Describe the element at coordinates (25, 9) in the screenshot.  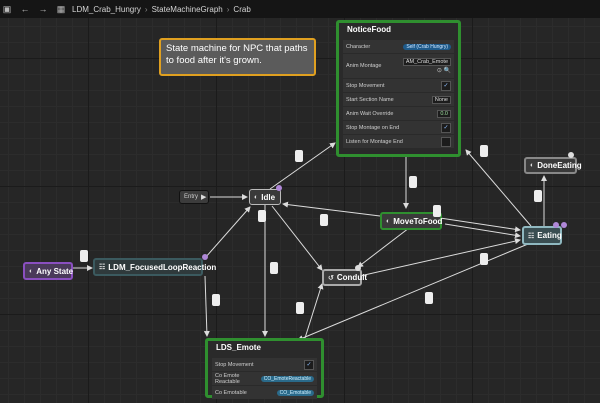
I see `back-arrow-icon: ←` at that location.